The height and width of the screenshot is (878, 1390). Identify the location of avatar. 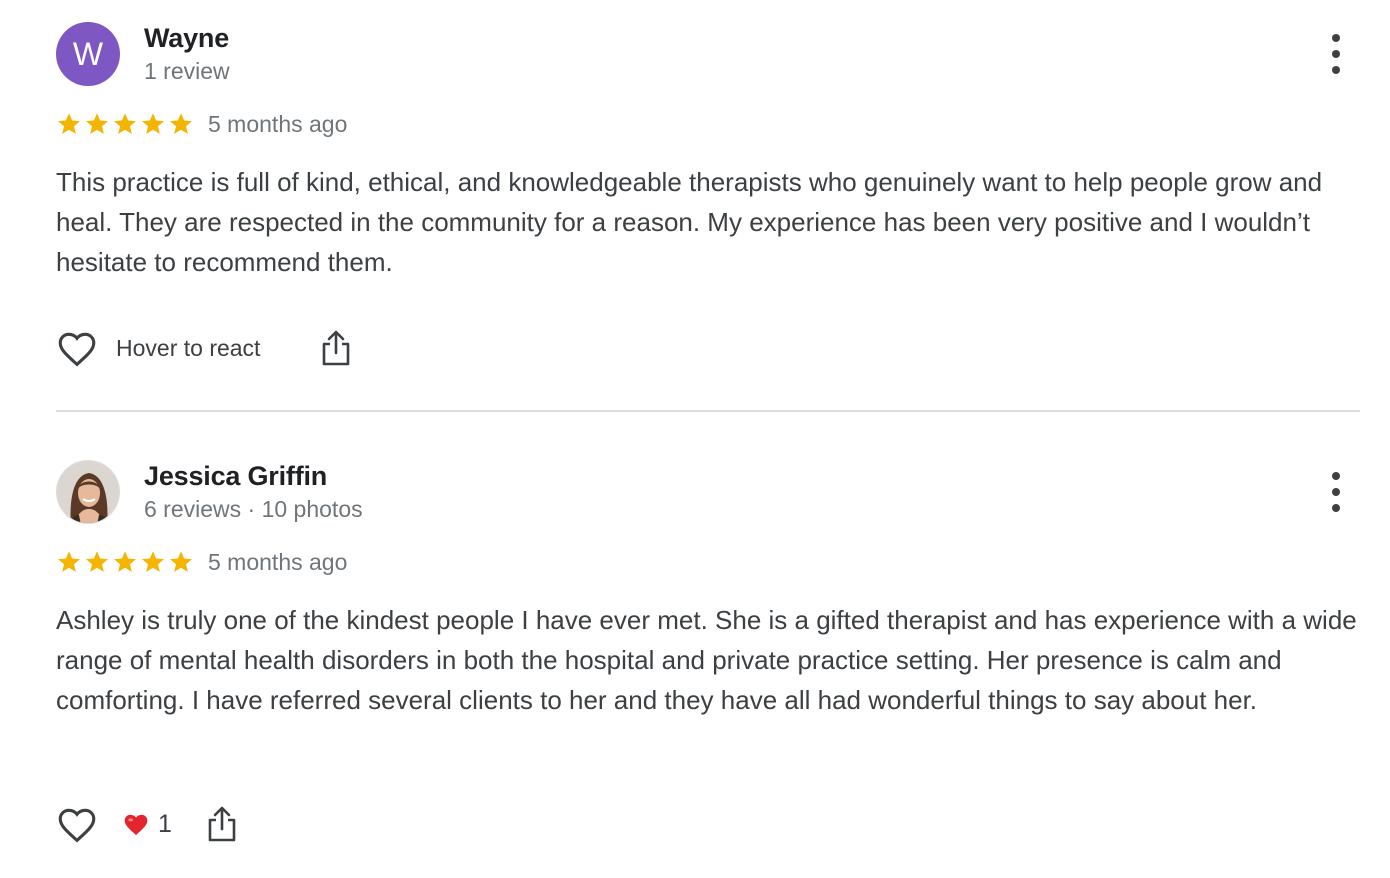
(88, 492).